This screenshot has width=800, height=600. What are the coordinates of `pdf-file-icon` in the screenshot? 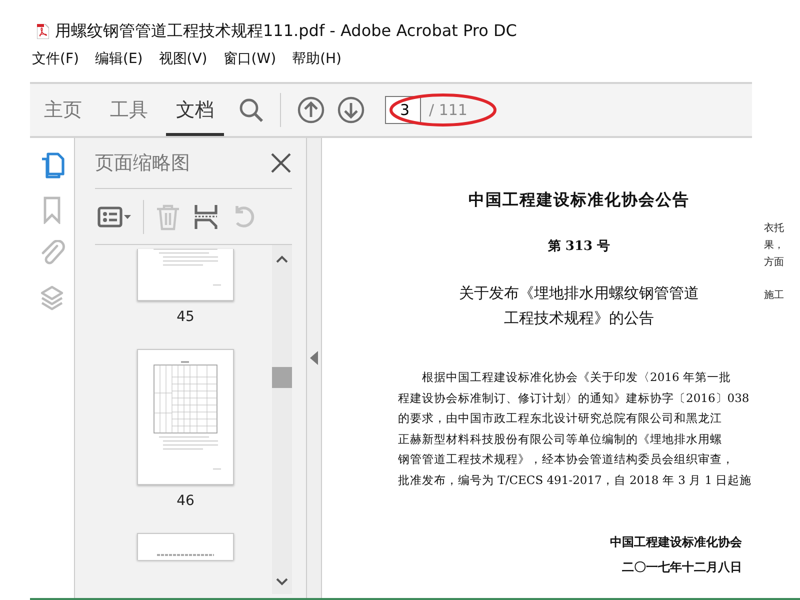 It's located at (43, 31).